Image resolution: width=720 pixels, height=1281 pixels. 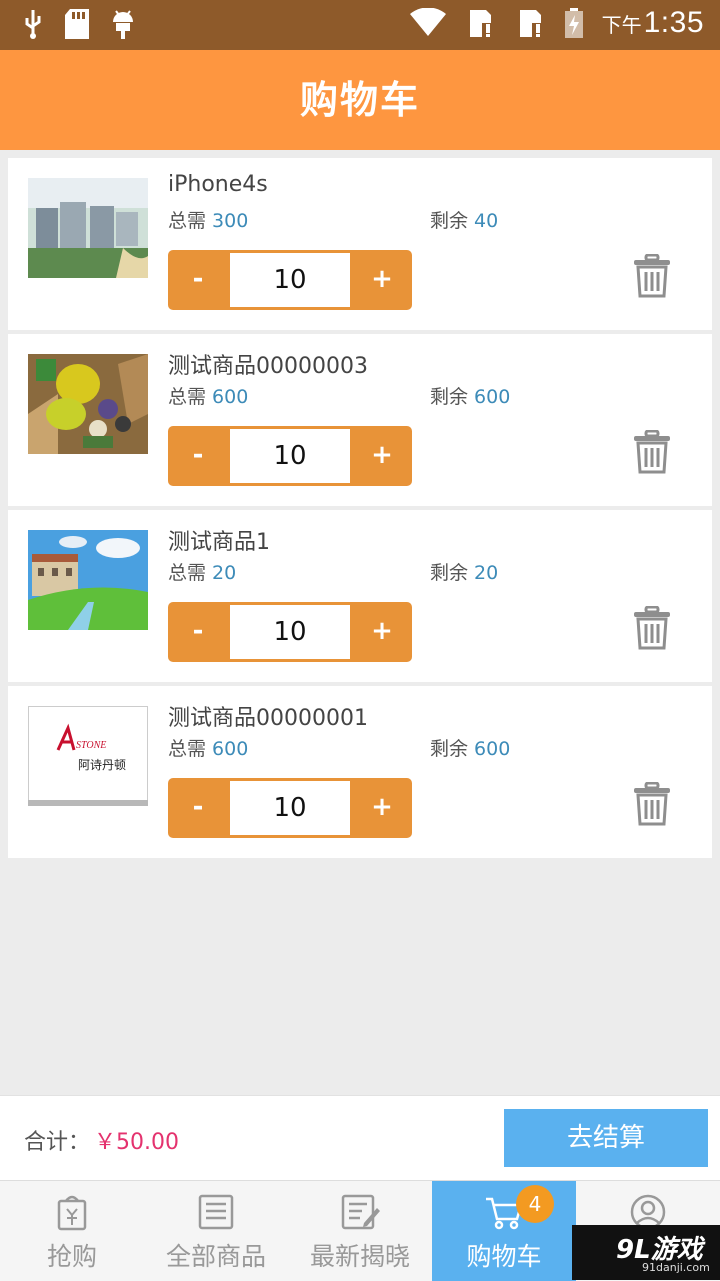 I want to click on total-needed-value: 300, so click(x=230, y=221).